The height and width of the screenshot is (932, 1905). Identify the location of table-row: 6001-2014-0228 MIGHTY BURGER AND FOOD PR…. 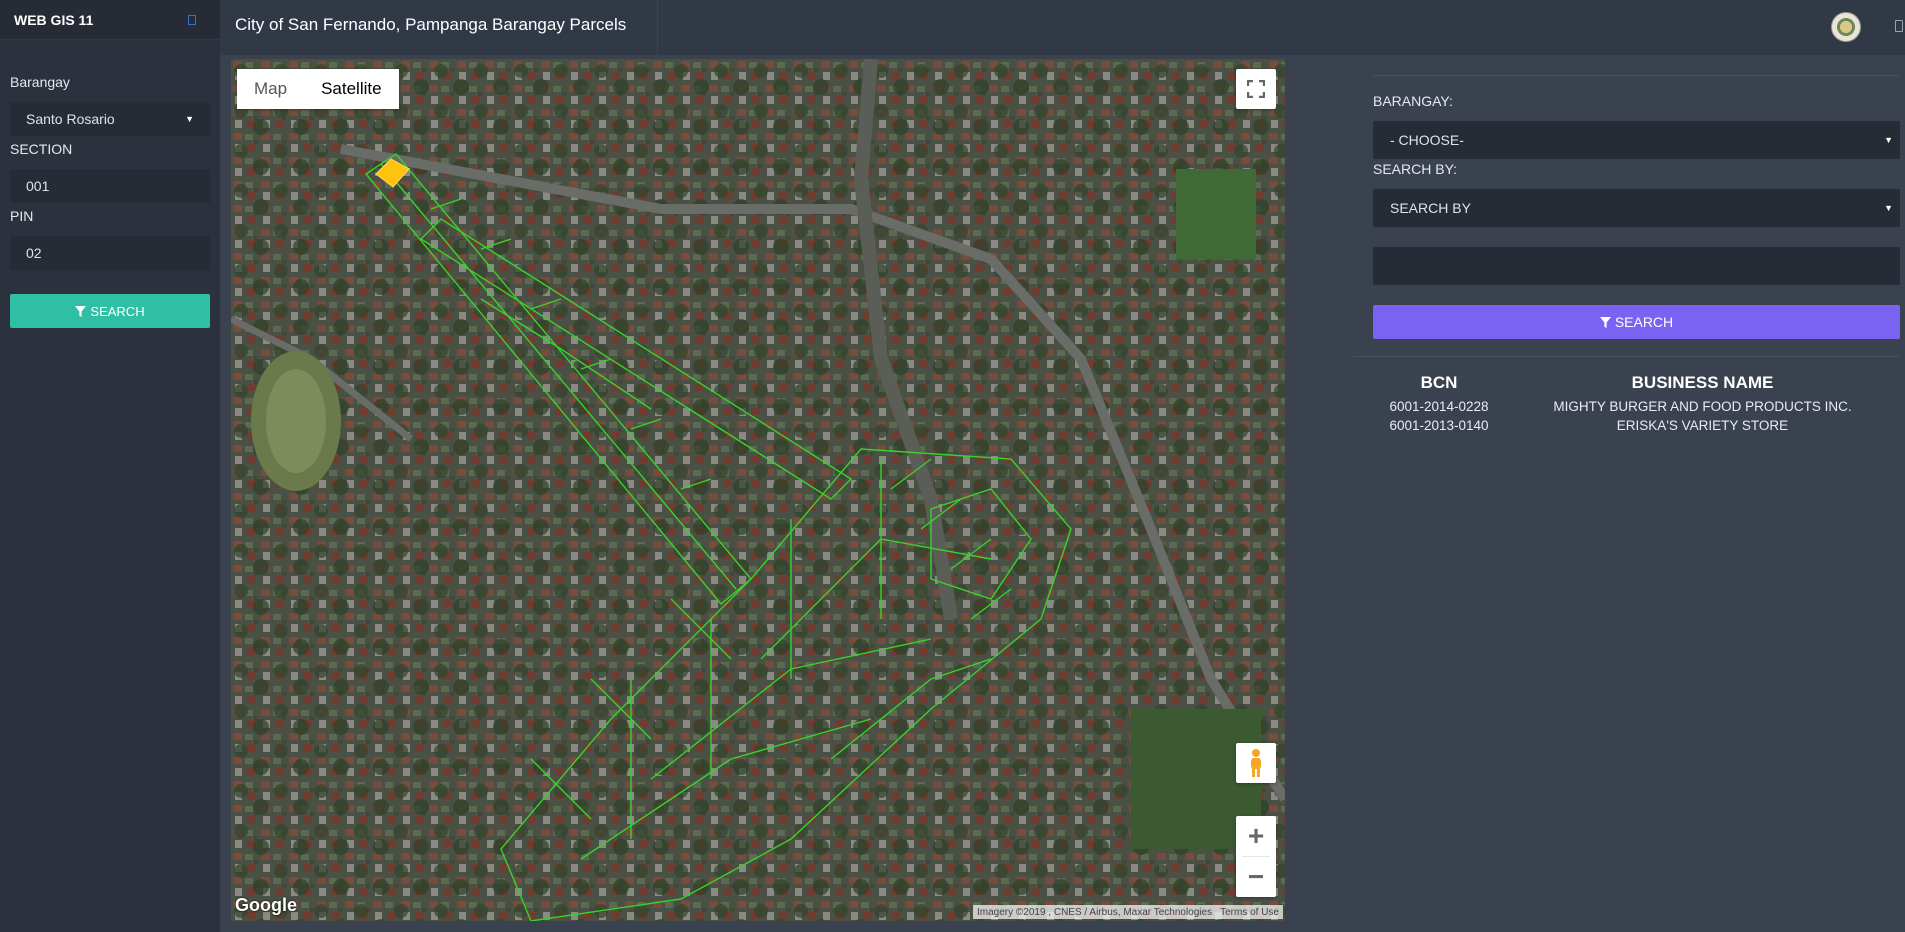
(1636, 406).